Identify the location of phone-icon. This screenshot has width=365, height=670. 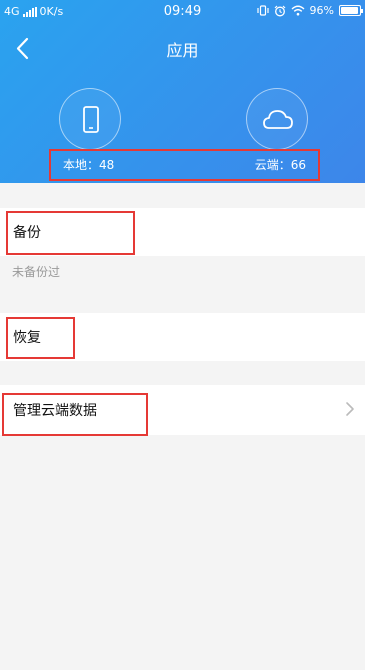
(91, 119).